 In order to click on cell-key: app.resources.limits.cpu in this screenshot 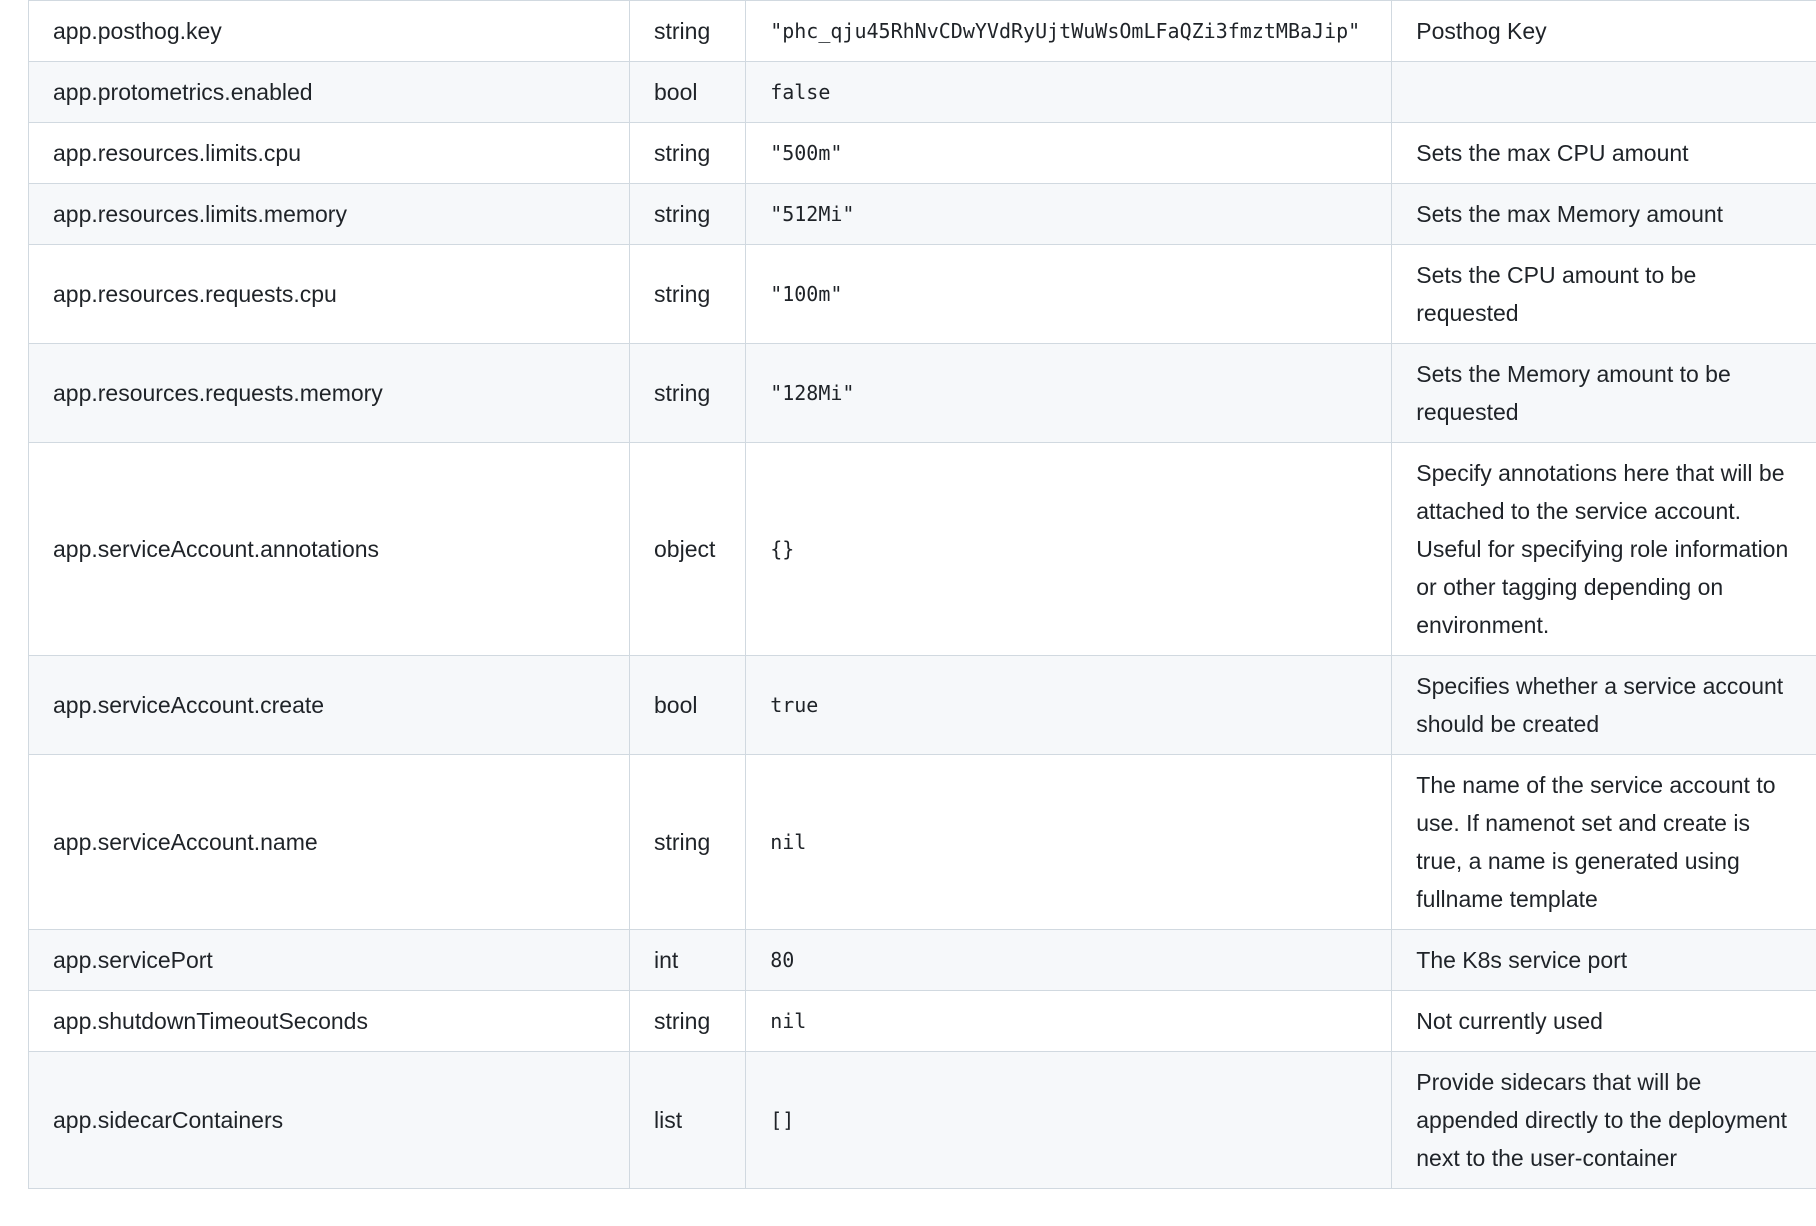, I will do `click(329, 153)`.